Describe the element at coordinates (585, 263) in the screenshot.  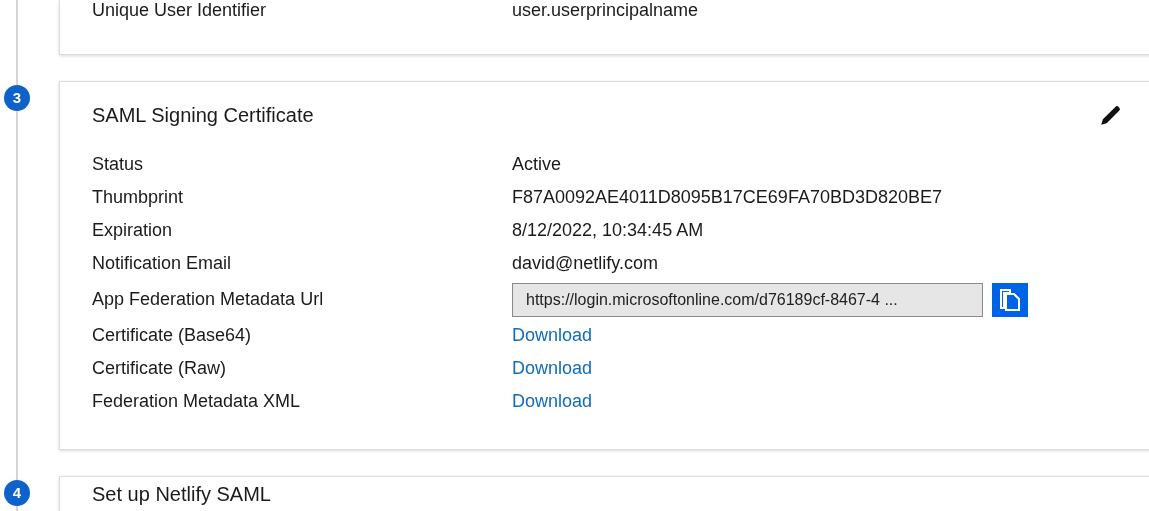
I see `field-value: david@netlify.com` at that location.